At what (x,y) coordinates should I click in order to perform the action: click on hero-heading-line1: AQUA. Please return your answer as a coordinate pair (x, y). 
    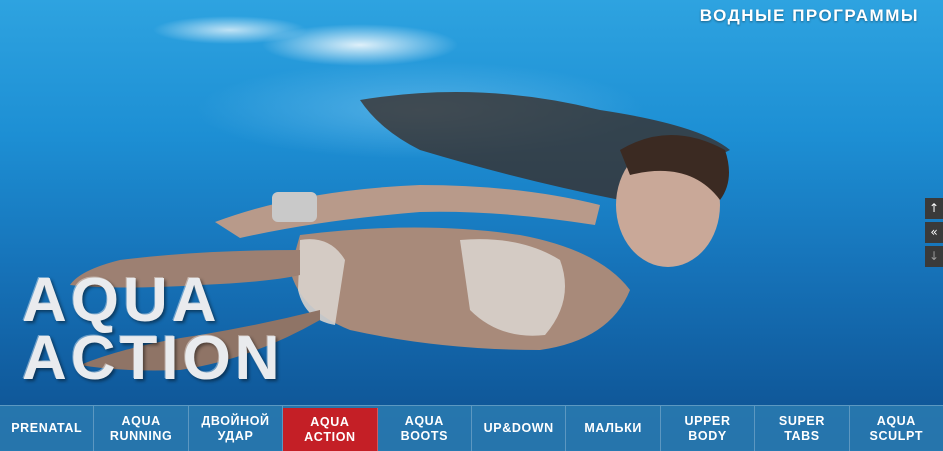
    Looking at the image, I should click on (121, 300).